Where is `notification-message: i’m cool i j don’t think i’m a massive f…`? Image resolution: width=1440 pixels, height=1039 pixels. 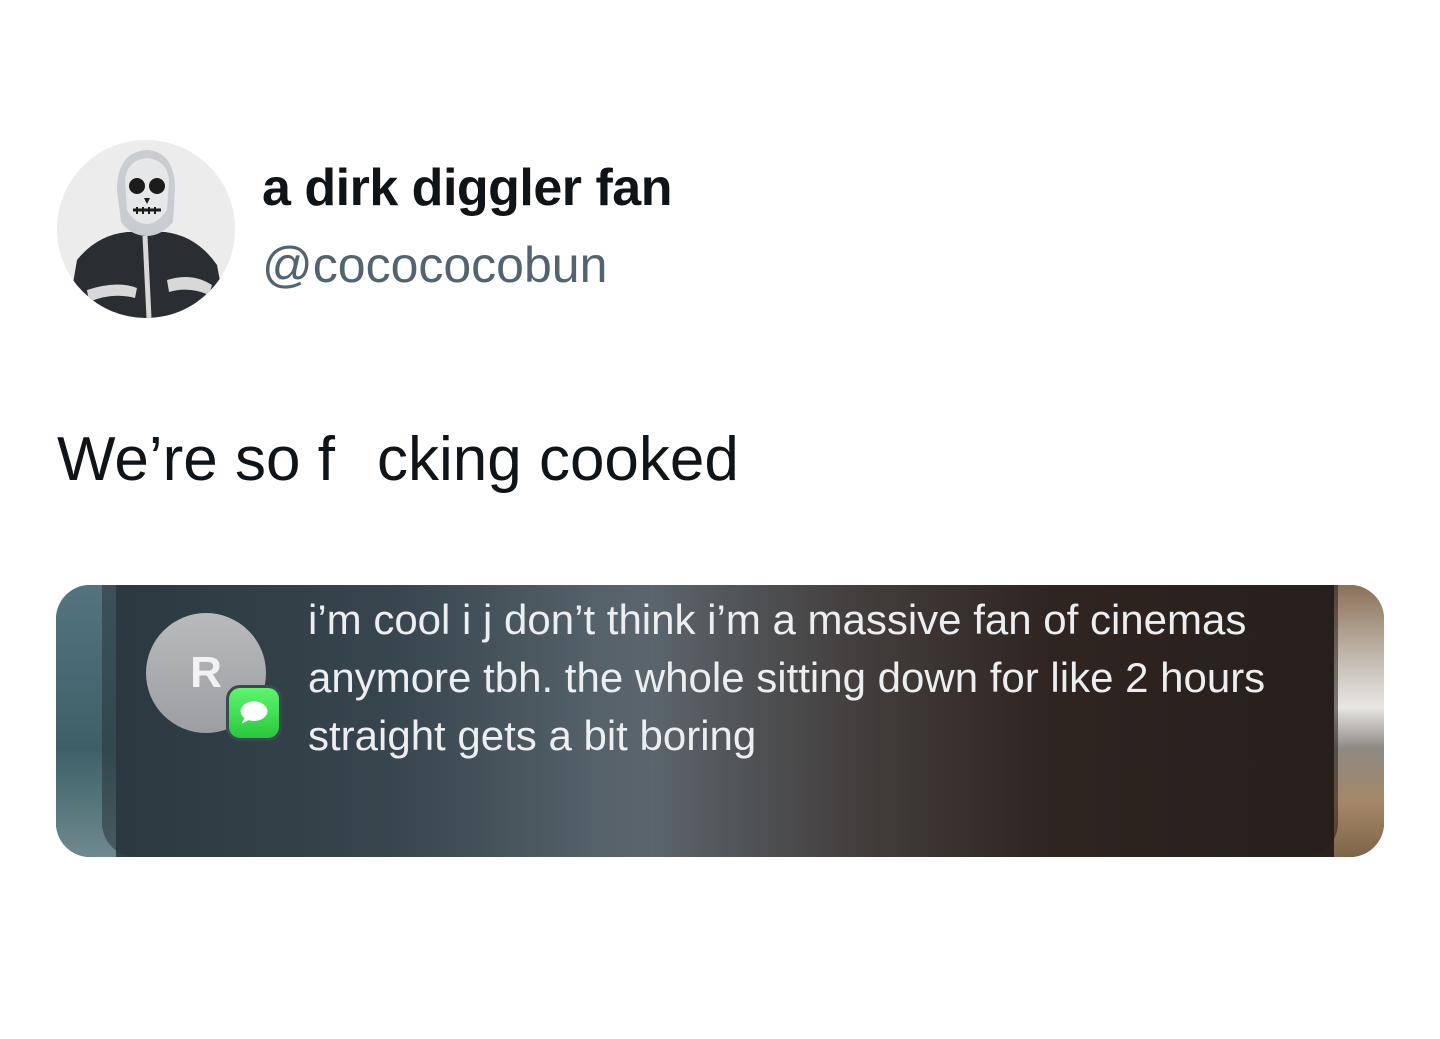
notification-message: i’m cool i j don’t think i’m a massive f… is located at coordinates (787, 677).